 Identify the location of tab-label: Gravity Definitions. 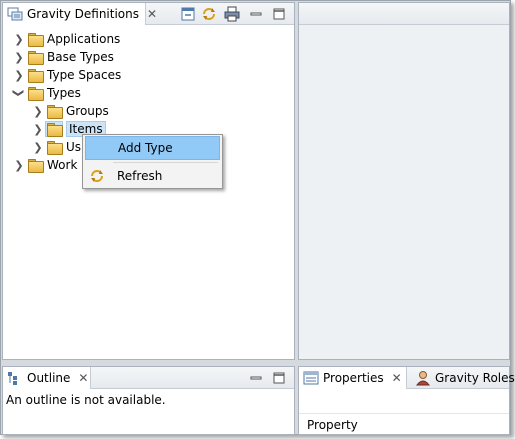
(83, 14).